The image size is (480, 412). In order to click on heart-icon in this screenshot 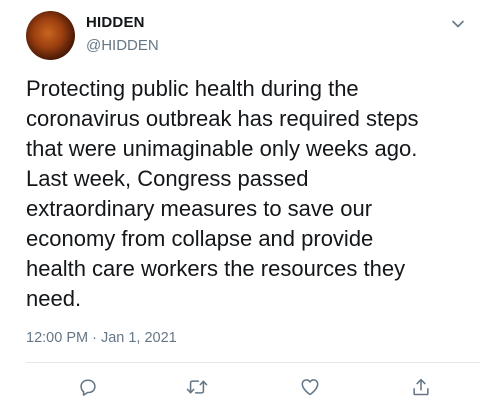, I will do `click(310, 387)`.